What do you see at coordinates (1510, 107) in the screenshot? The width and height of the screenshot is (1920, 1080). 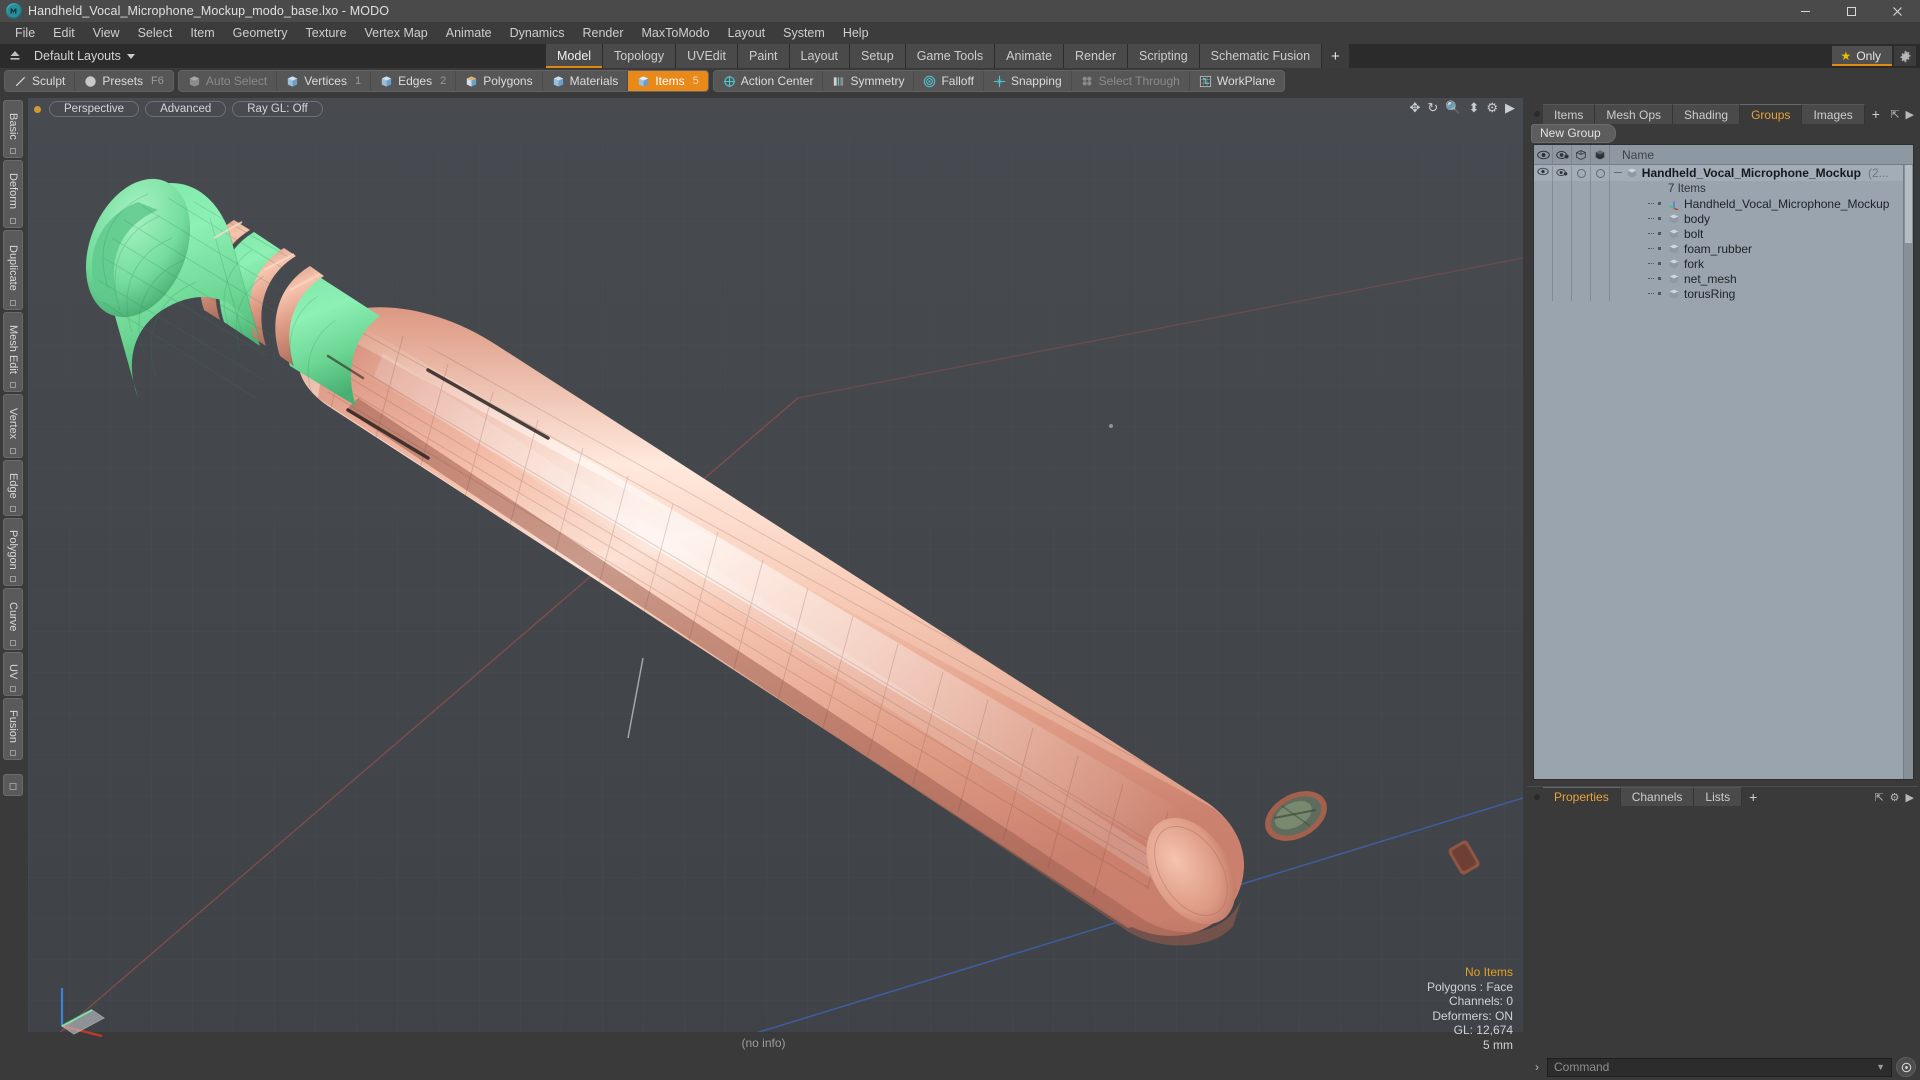 I see `arrow-icon: ▶` at bounding box center [1510, 107].